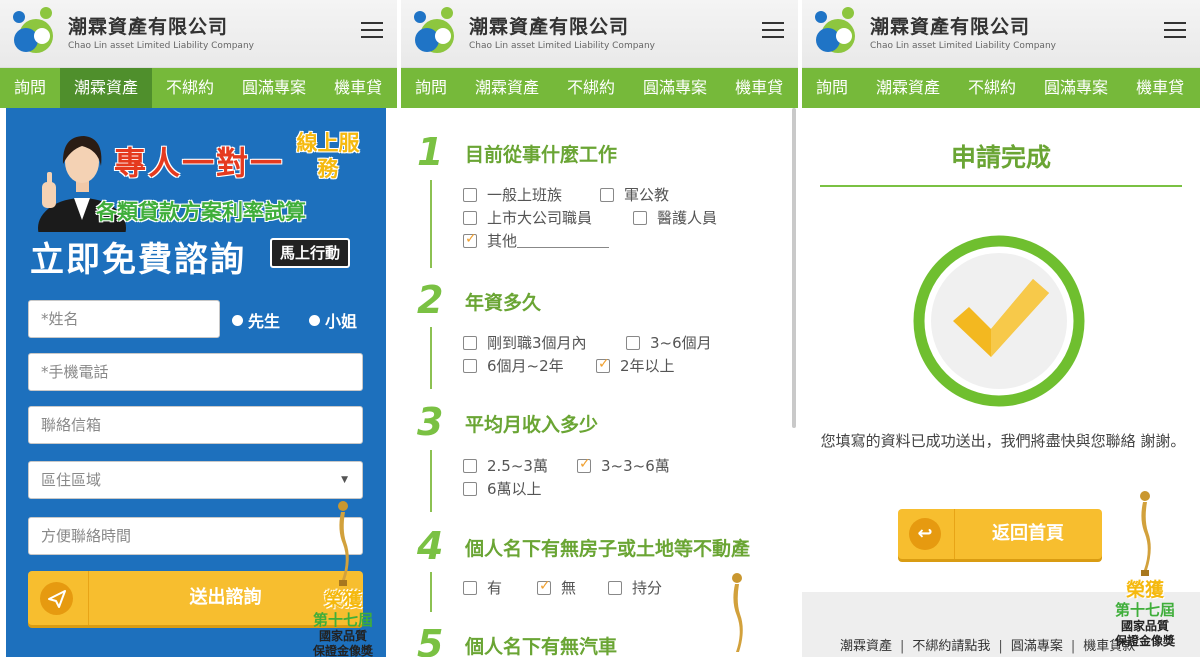  I want to click on option-label: 有, so click(495, 588).